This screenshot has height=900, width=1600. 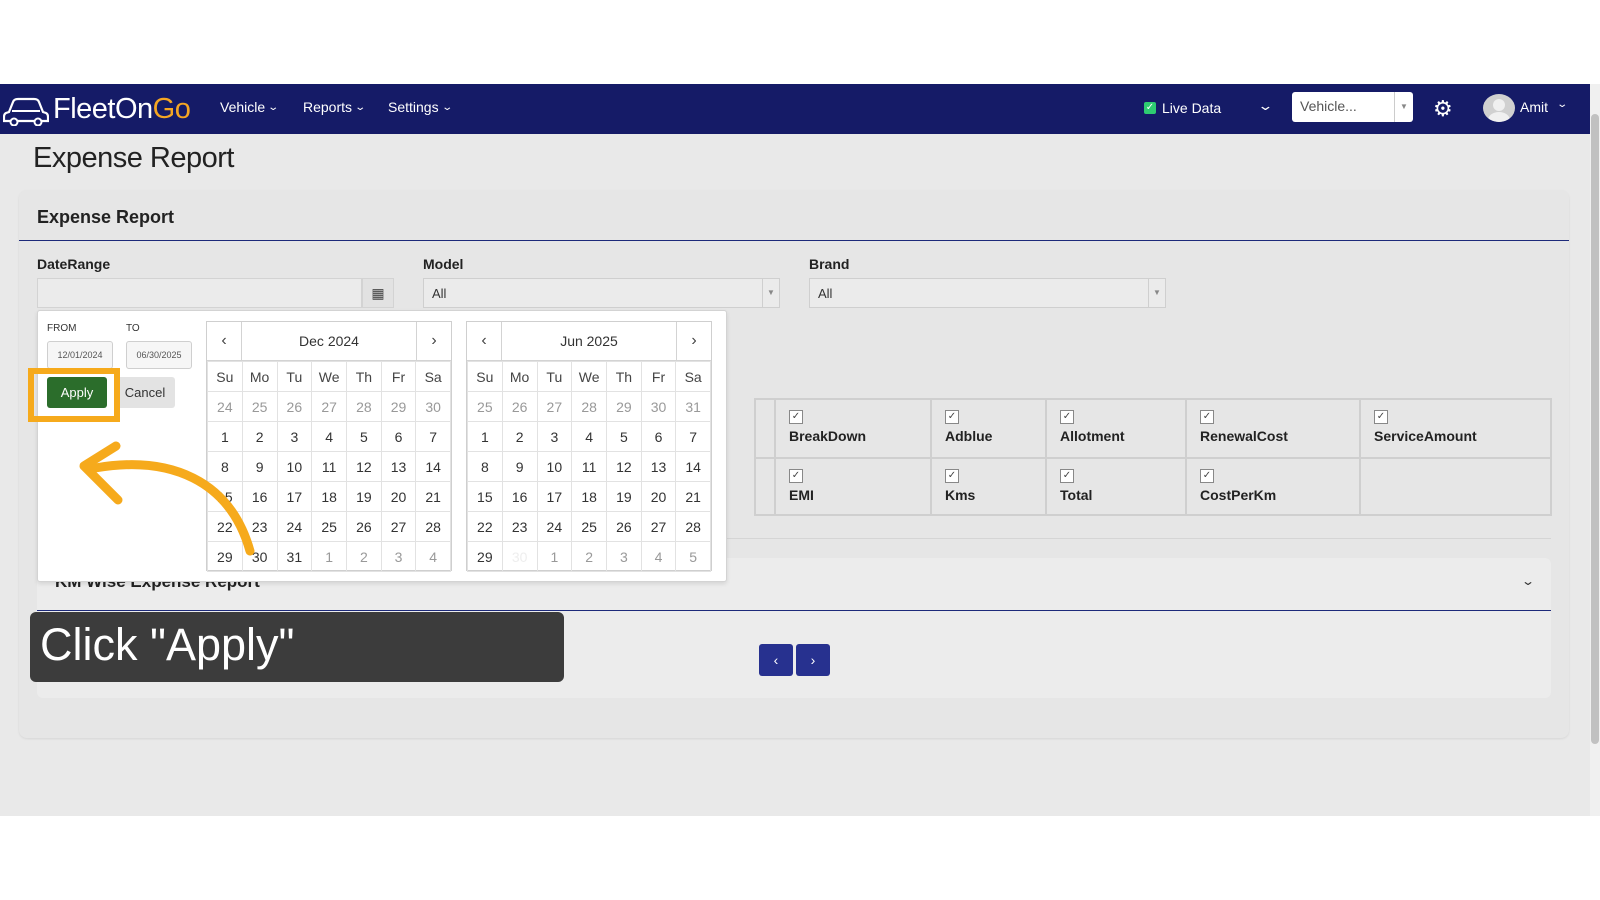 I want to click on tutorial-tooltip: Click "Apply", so click(x=297, y=647).